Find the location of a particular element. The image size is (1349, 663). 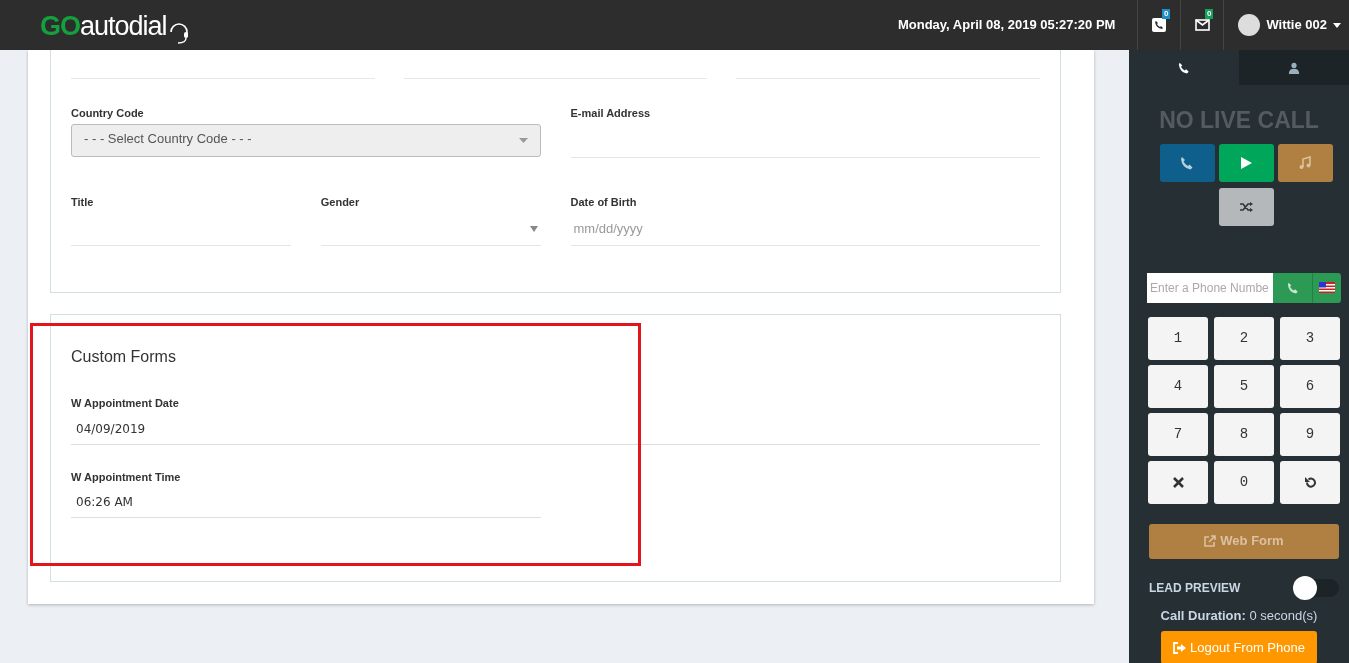

date-time: Monday, April 08, 2019 05:27:20 PM is located at coordinates (1006, 25).